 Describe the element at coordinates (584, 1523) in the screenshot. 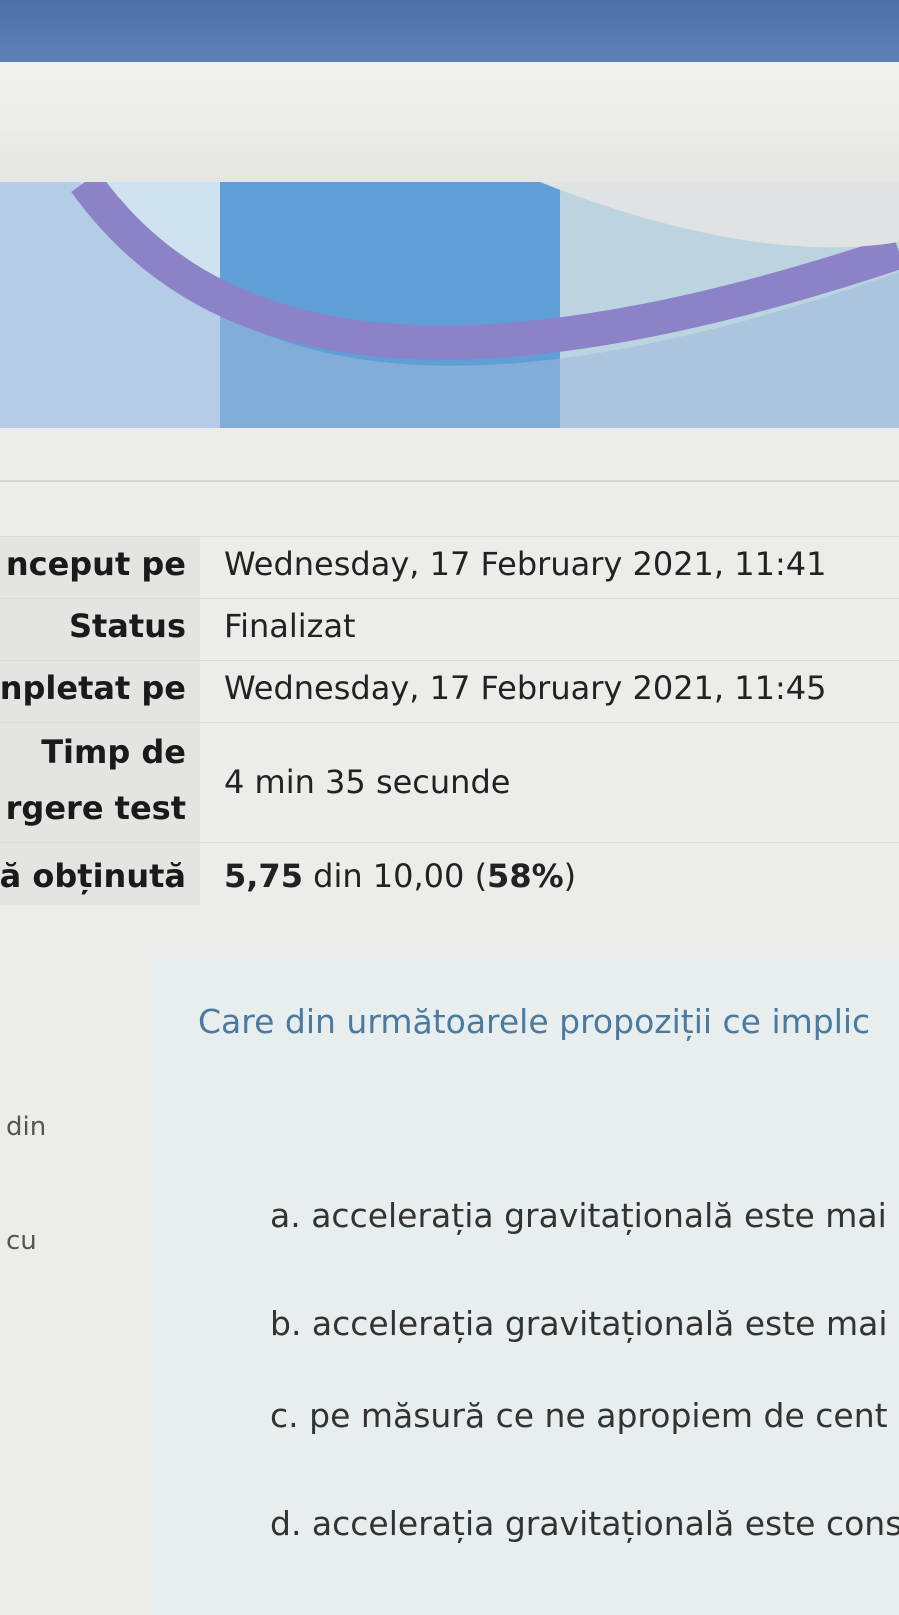

I see `answer-option-d: d. accelerația gravitațională este cons` at that location.